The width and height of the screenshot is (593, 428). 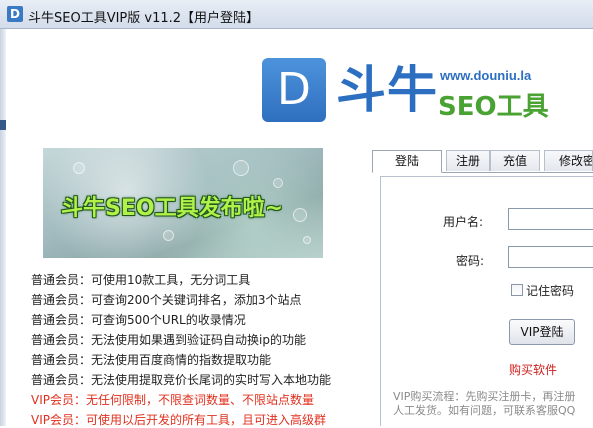 What do you see at coordinates (3, 227) in the screenshot?
I see `left-edge-strip` at bounding box center [3, 227].